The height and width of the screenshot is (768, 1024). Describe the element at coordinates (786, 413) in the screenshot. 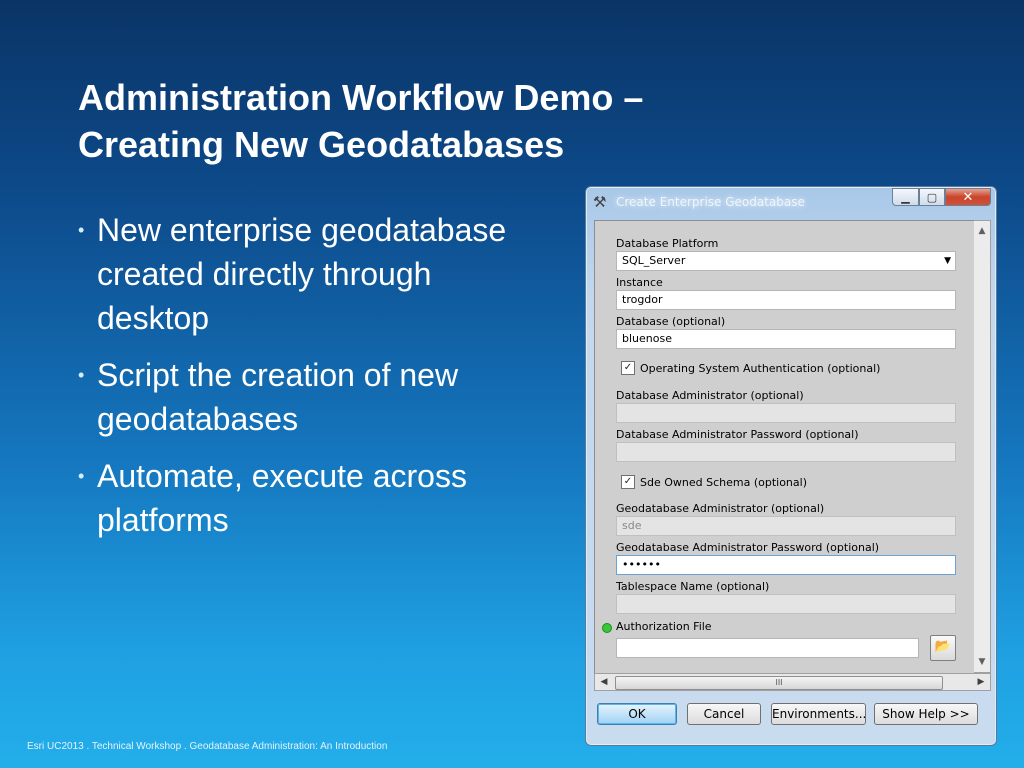

I see `db-admin-input` at that location.